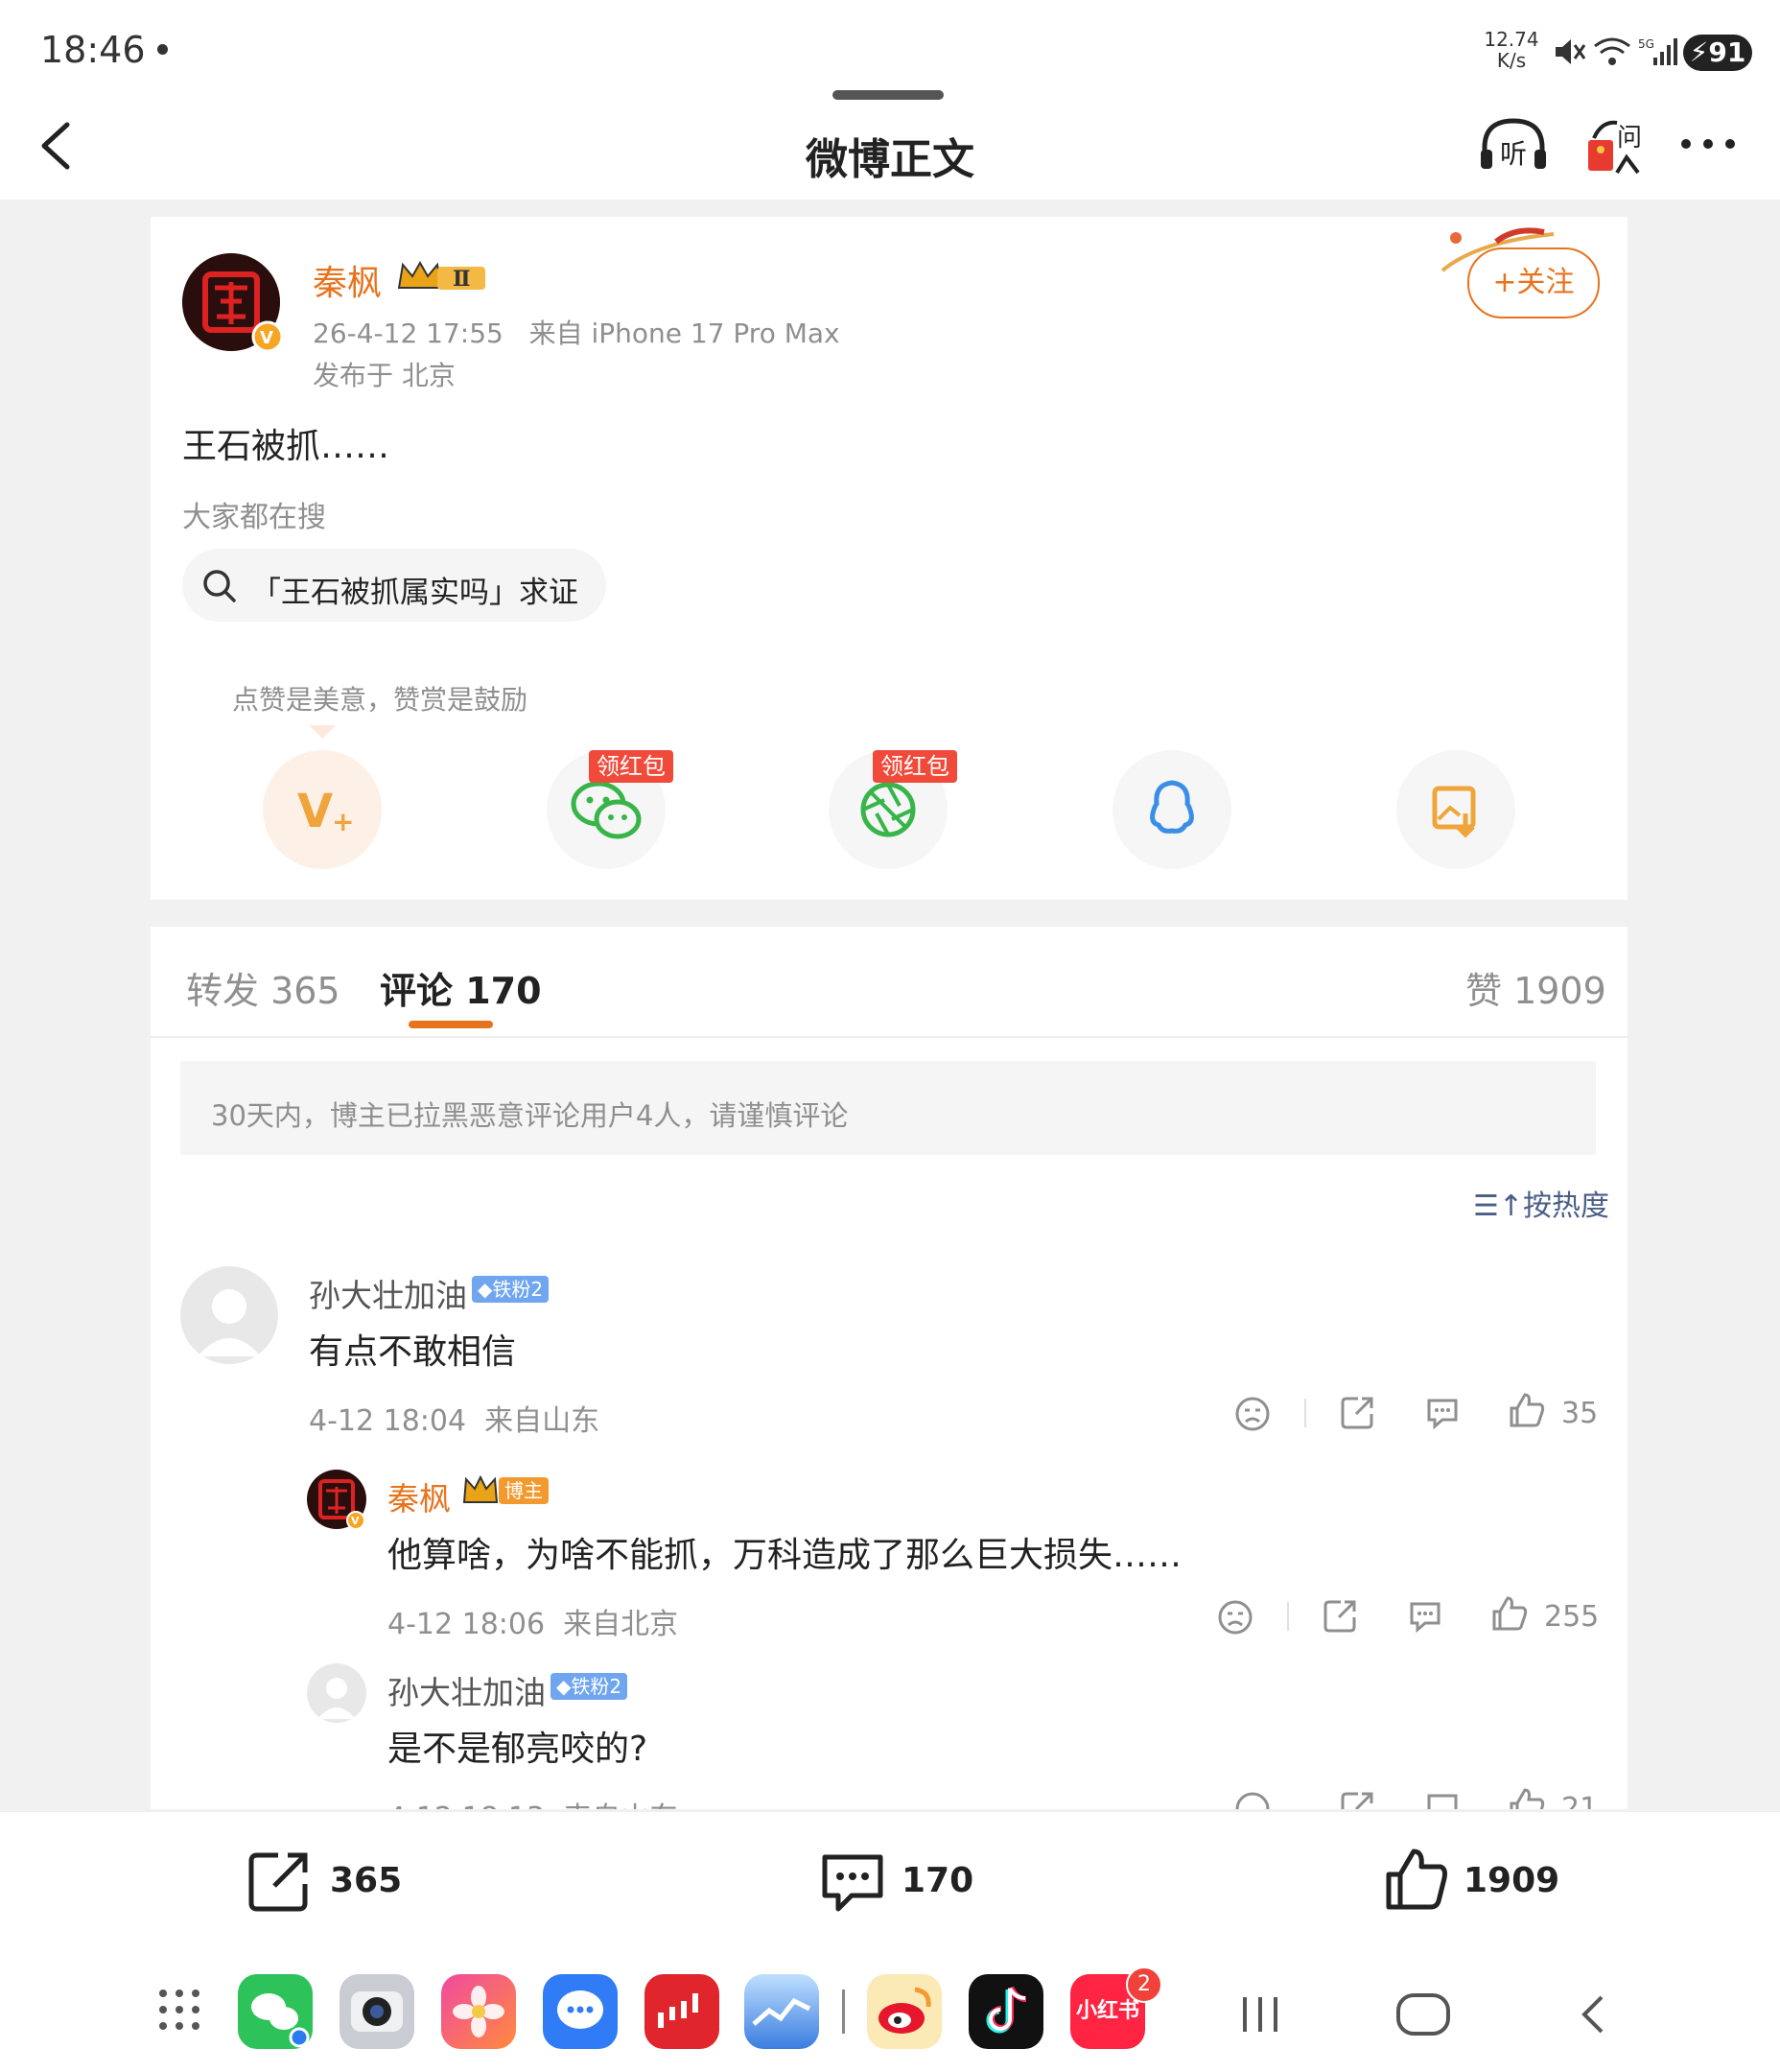 This screenshot has height=2072, width=1780. Describe the element at coordinates (678, 2010) in the screenshot. I see `candlestick-chart-icon` at that location.